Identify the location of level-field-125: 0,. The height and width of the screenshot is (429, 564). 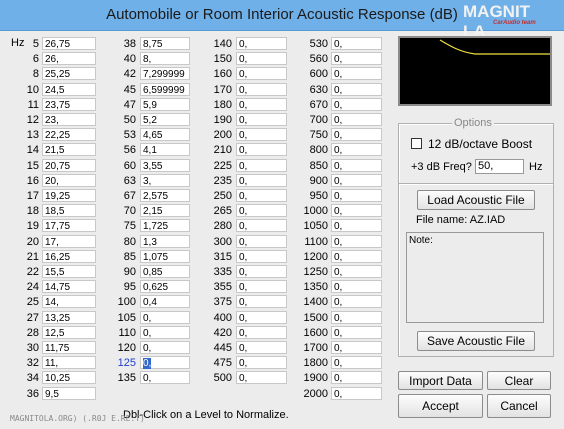
(165, 362).